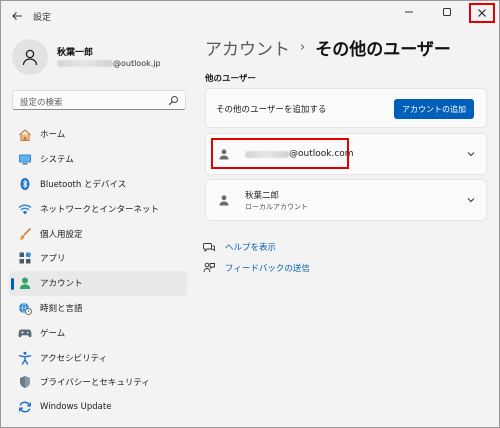 The width and height of the screenshot is (500, 428). I want to click on email-domain: @outlook.com, so click(321, 154).